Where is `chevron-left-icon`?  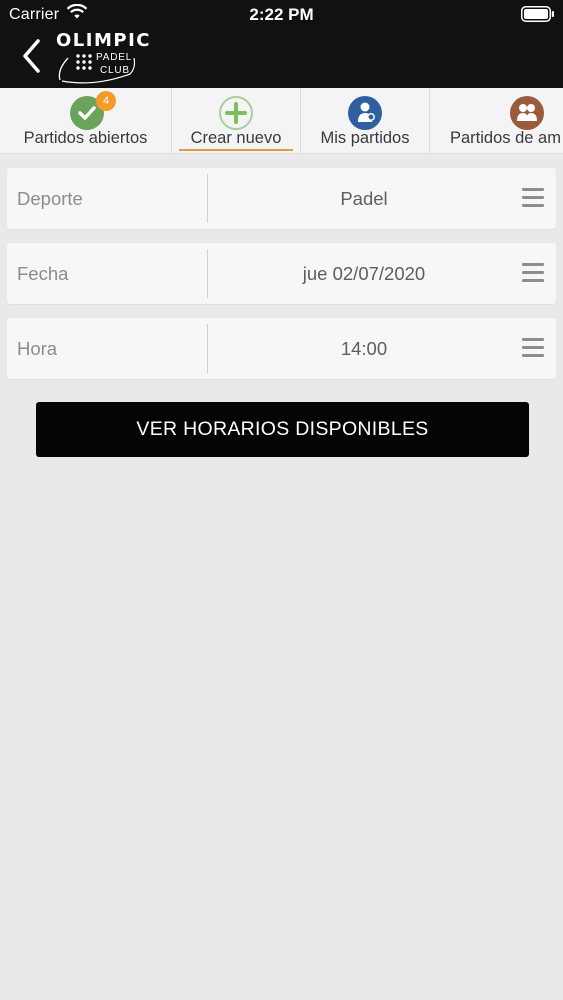
chevron-left-icon is located at coordinates (31, 56).